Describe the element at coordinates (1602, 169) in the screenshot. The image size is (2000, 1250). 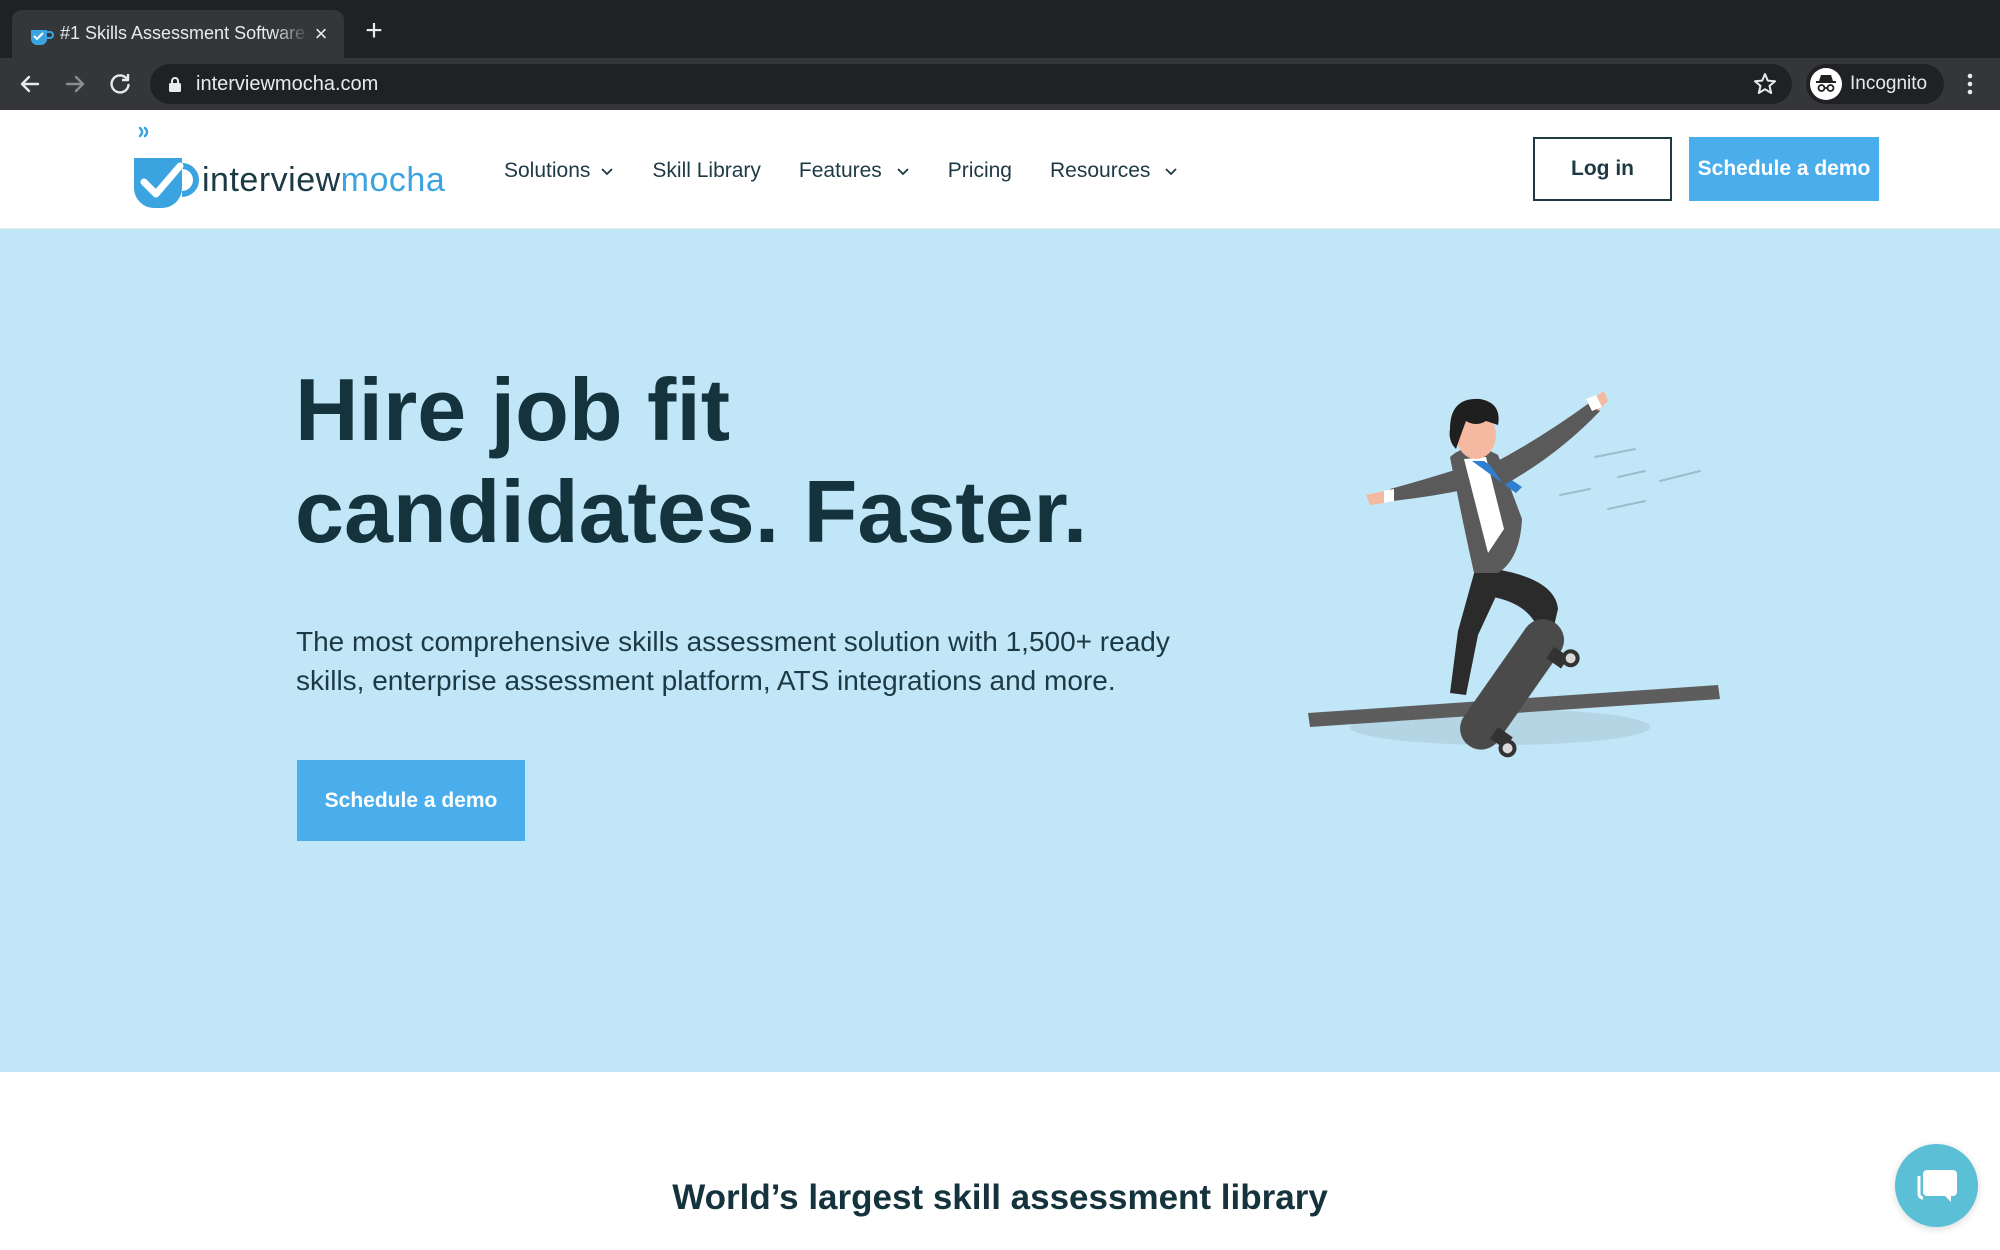
I see `login-button: Log in` at that location.